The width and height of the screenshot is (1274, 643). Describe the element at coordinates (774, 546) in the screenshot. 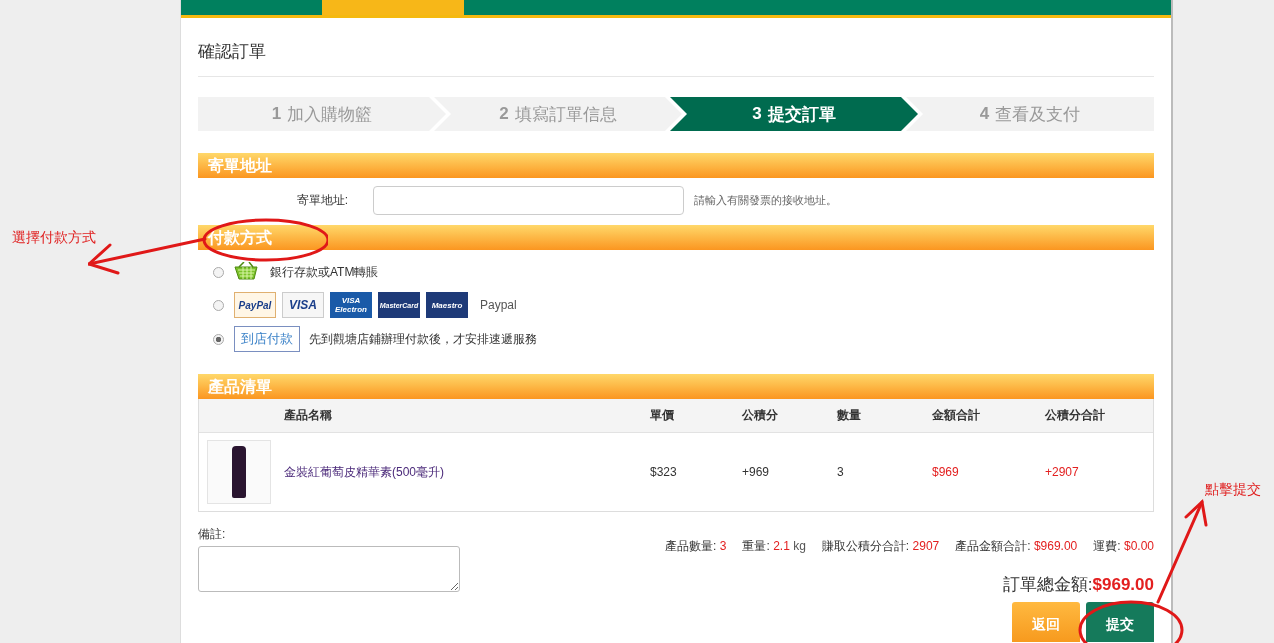

I see `summary-item: 重量: 2.1 kg` at that location.